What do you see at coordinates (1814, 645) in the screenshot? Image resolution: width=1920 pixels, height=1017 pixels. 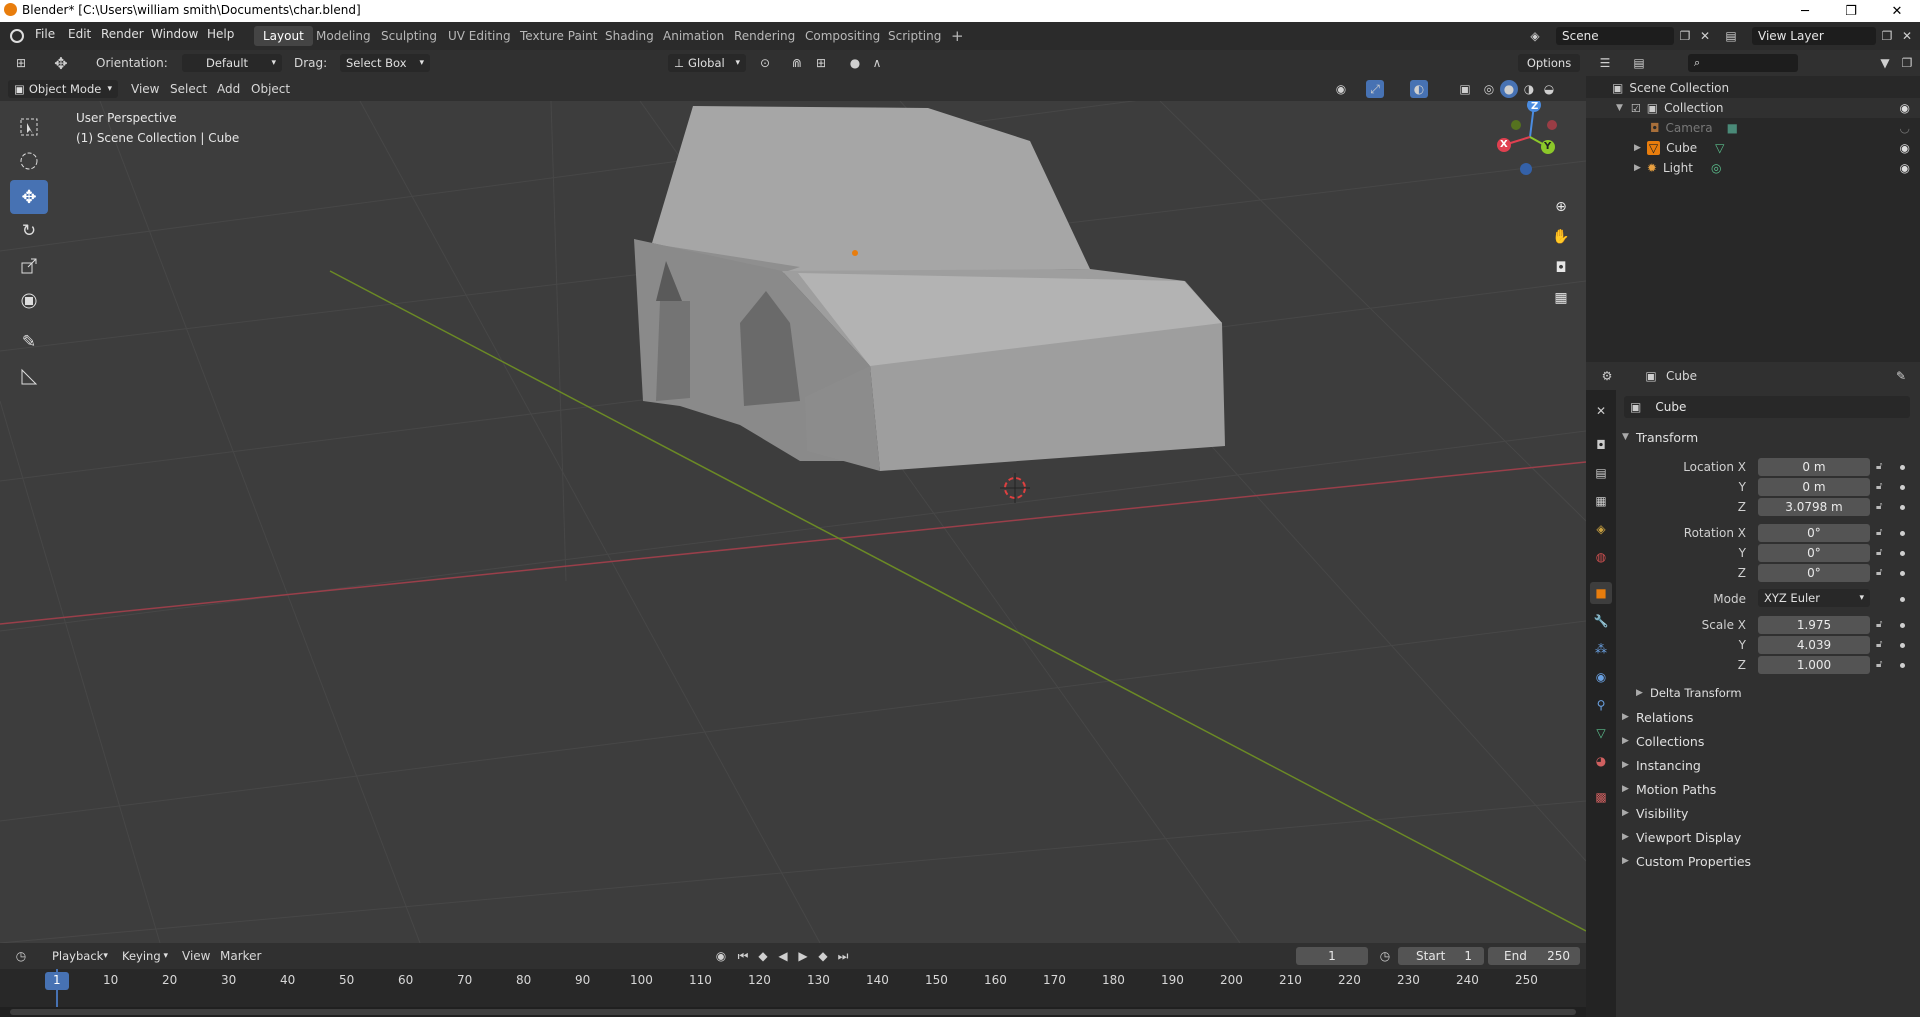 I see `scale-y-field: 4.039` at bounding box center [1814, 645].